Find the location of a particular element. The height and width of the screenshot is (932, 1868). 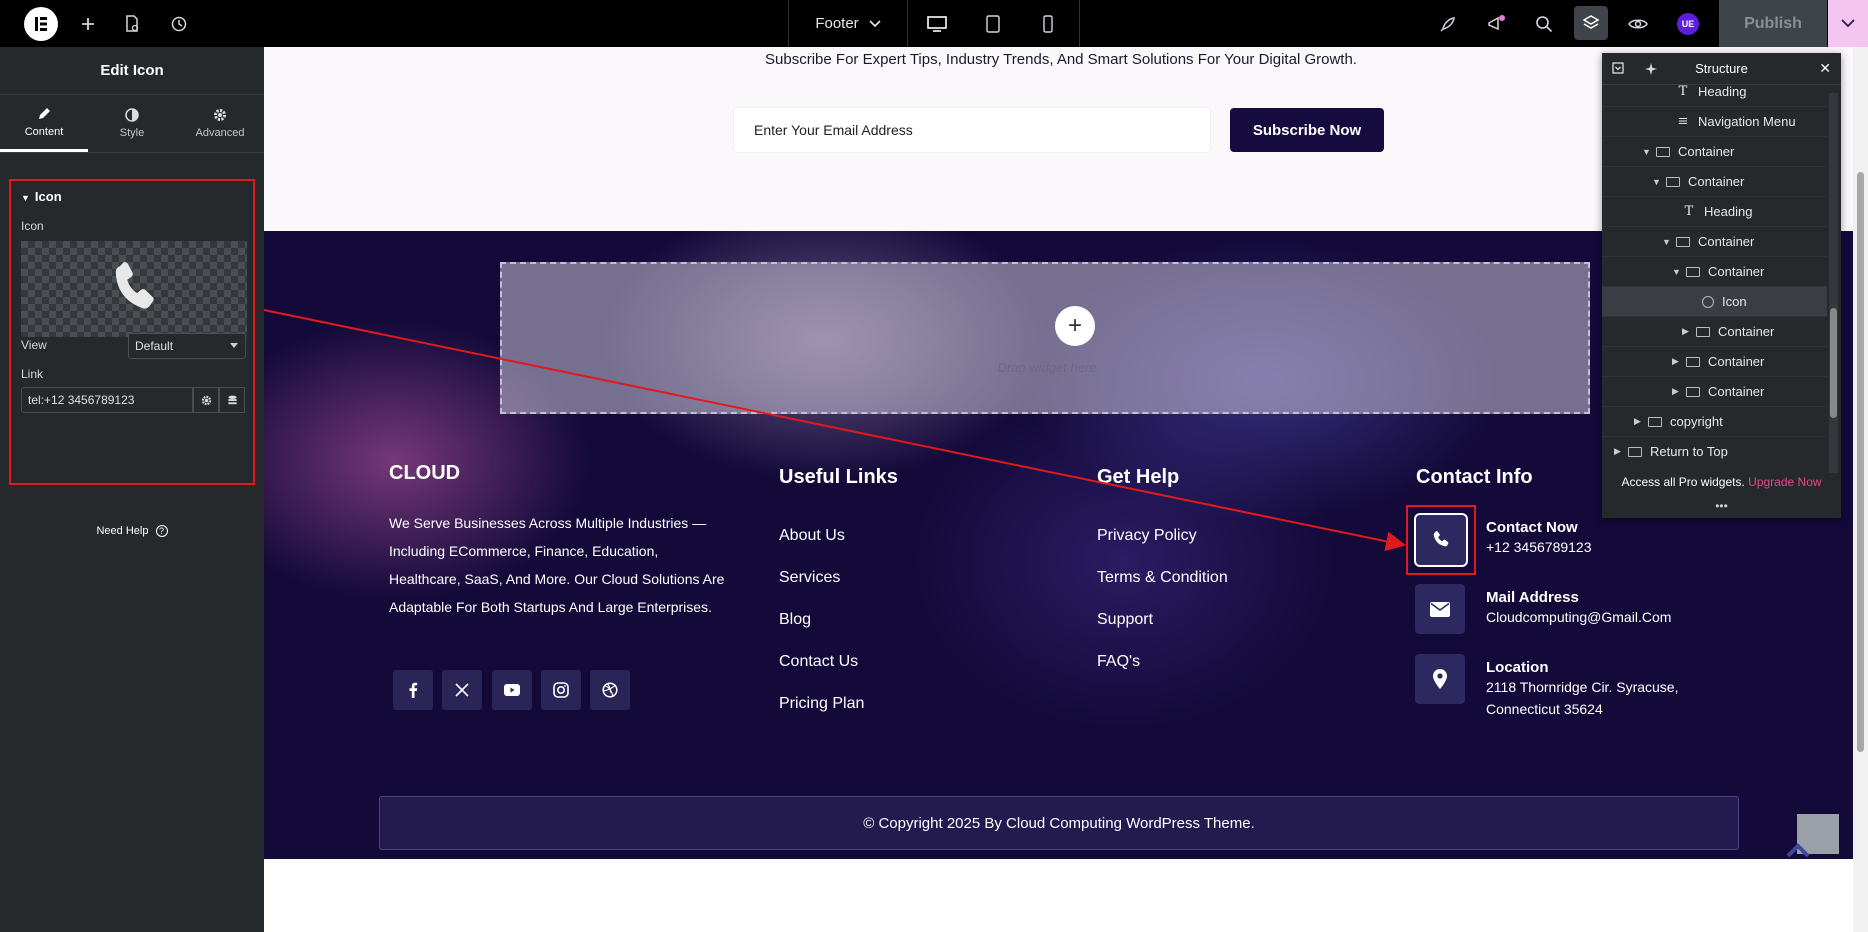

megaphone-icon is located at coordinates (1496, 23).